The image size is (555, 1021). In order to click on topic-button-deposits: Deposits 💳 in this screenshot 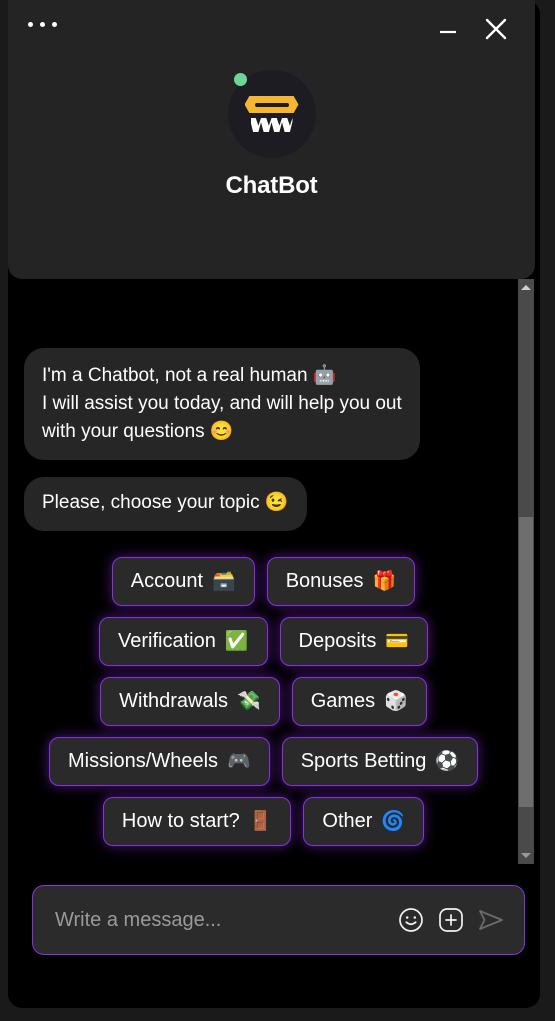, I will do `click(353, 641)`.